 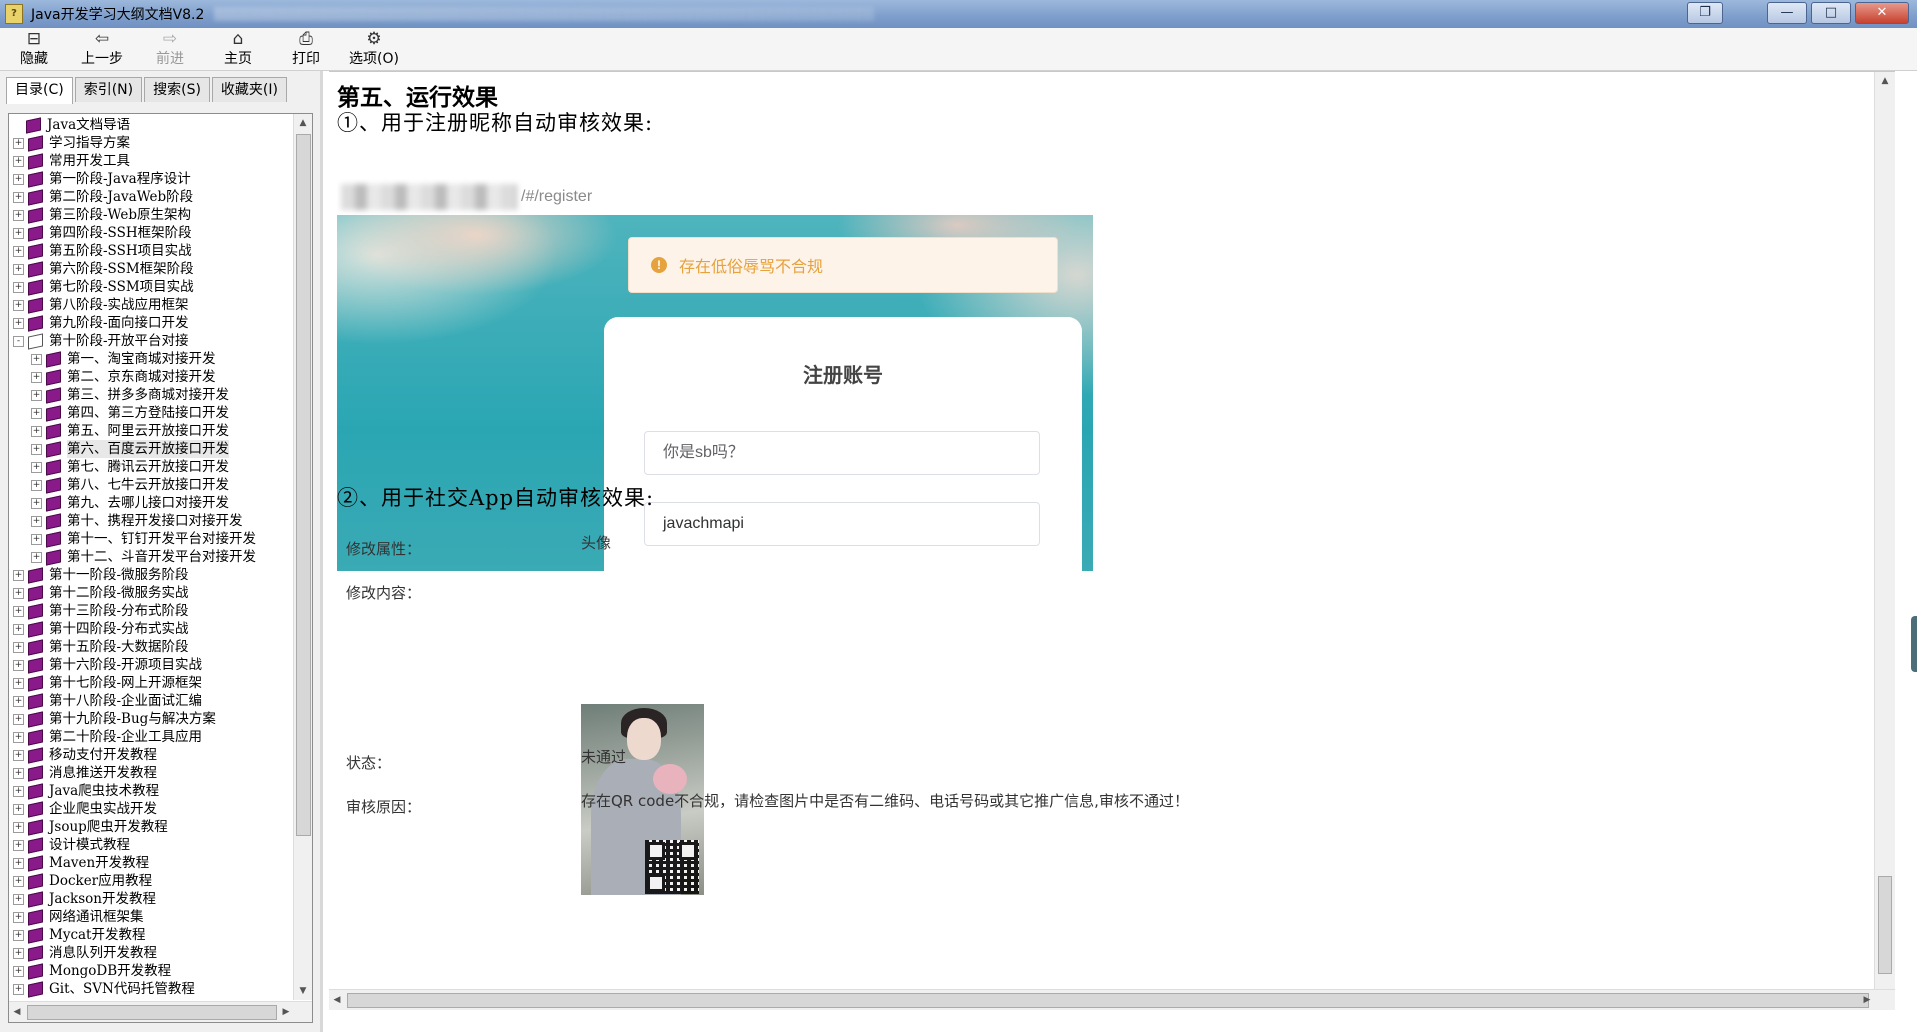 I want to click on tree-item: + 第十三阶段-分布式阶段, so click(x=150, y=611).